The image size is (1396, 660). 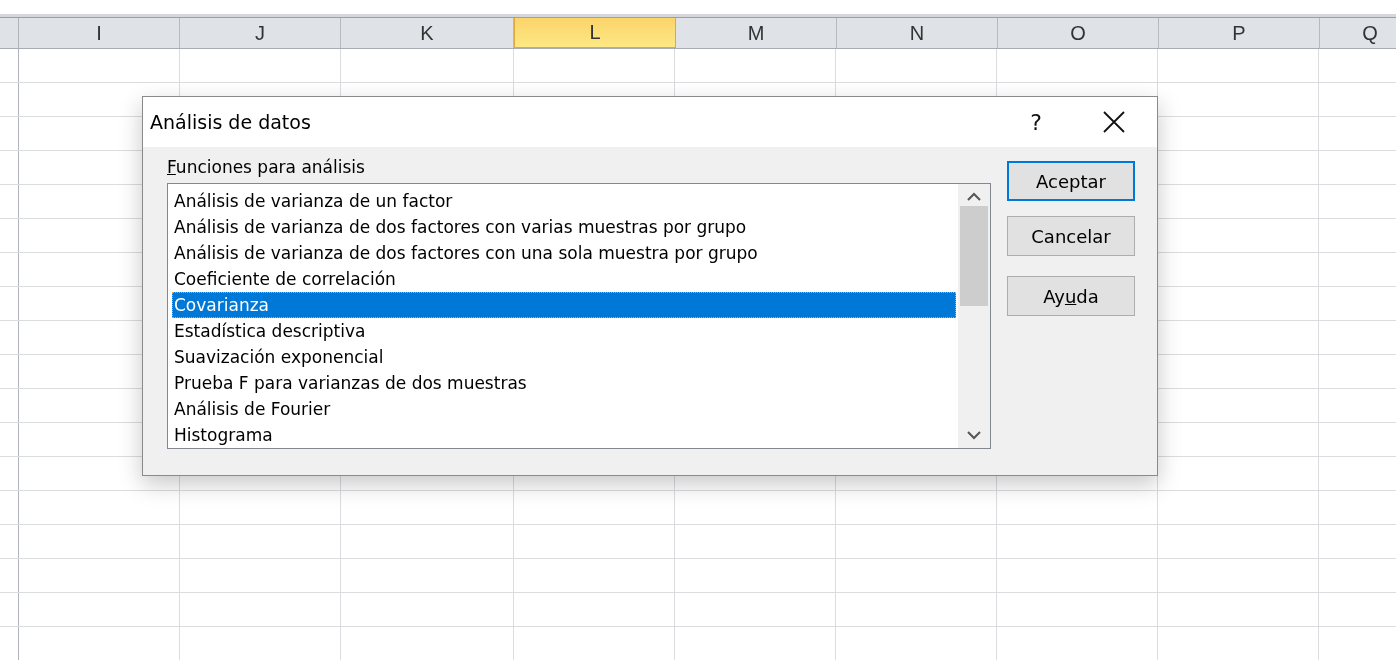 What do you see at coordinates (564, 409) in the screenshot?
I see `list-item: Análisis de Fourier` at bounding box center [564, 409].